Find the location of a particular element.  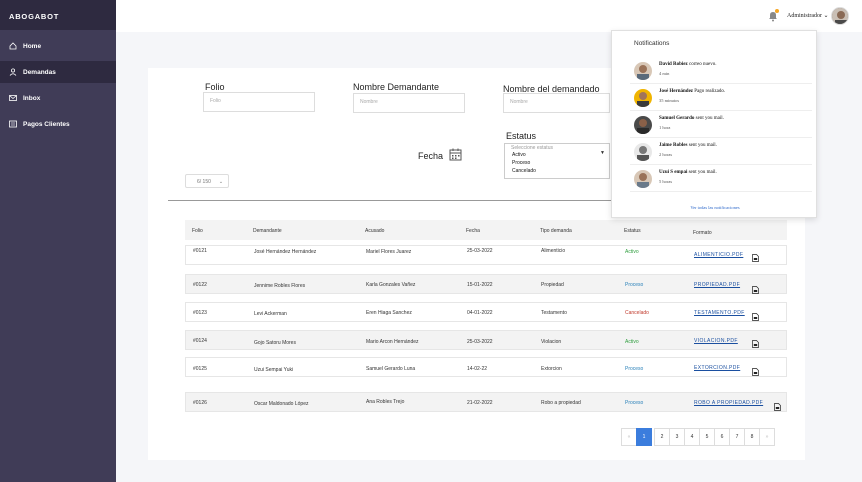

admin-label: Administrador is located at coordinates (804, 16).